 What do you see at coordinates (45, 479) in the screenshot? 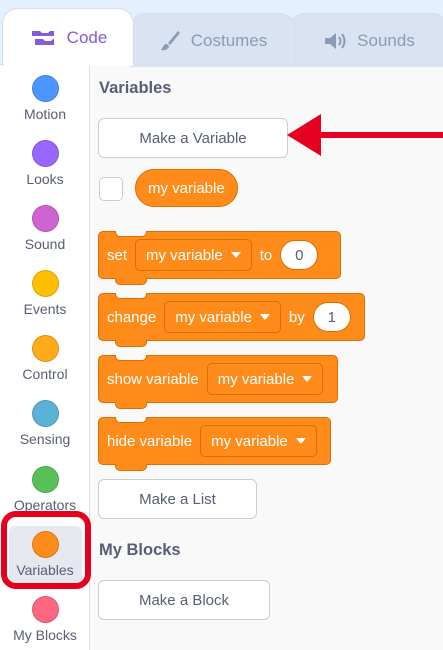
I see `operators-color-icon` at bounding box center [45, 479].